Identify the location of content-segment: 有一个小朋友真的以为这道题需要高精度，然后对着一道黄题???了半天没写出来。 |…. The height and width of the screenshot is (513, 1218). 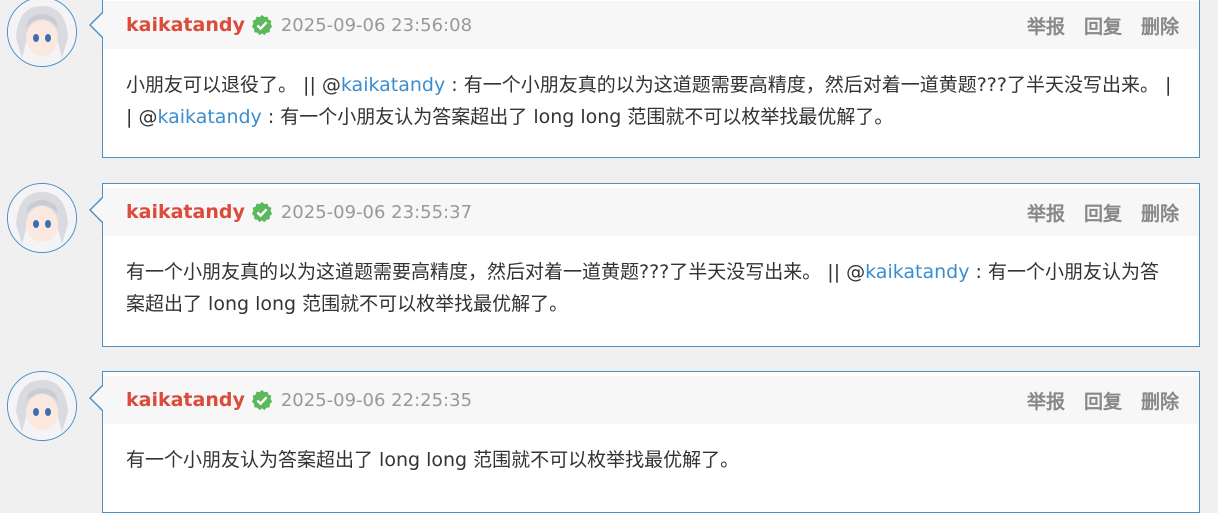
(496, 272).